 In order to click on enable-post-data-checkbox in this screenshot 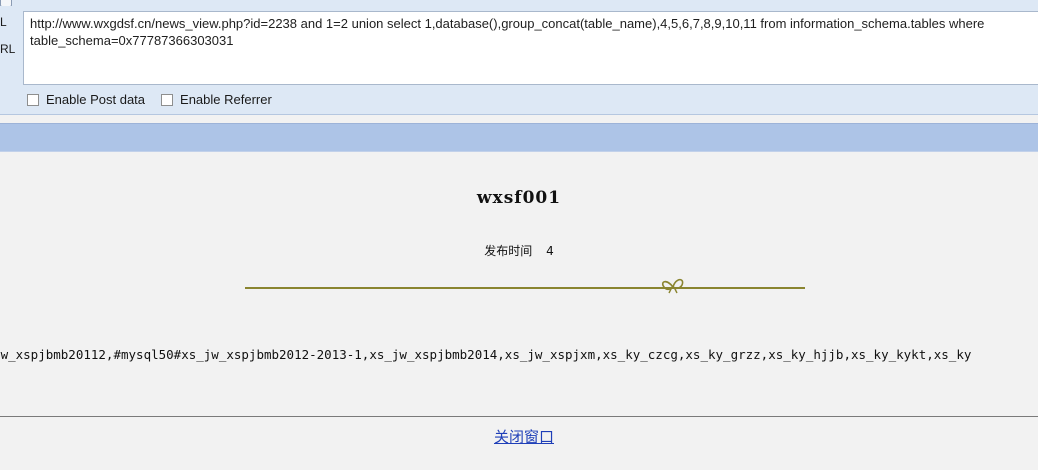, I will do `click(33, 99)`.